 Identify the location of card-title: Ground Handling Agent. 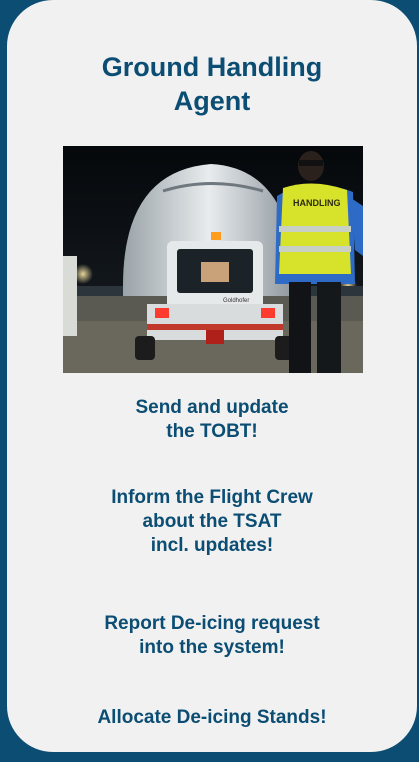
(212, 84).